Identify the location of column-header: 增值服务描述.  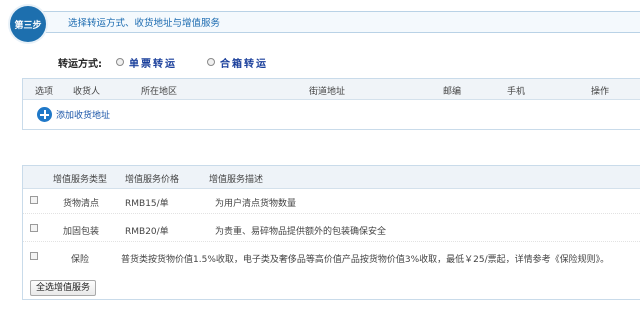
(236, 180).